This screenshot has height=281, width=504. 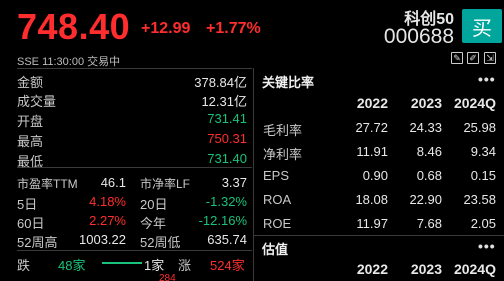 What do you see at coordinates (479, 127) in the screenshot?
I see `table-cell: 25.98` at bounding box center [479, 127].